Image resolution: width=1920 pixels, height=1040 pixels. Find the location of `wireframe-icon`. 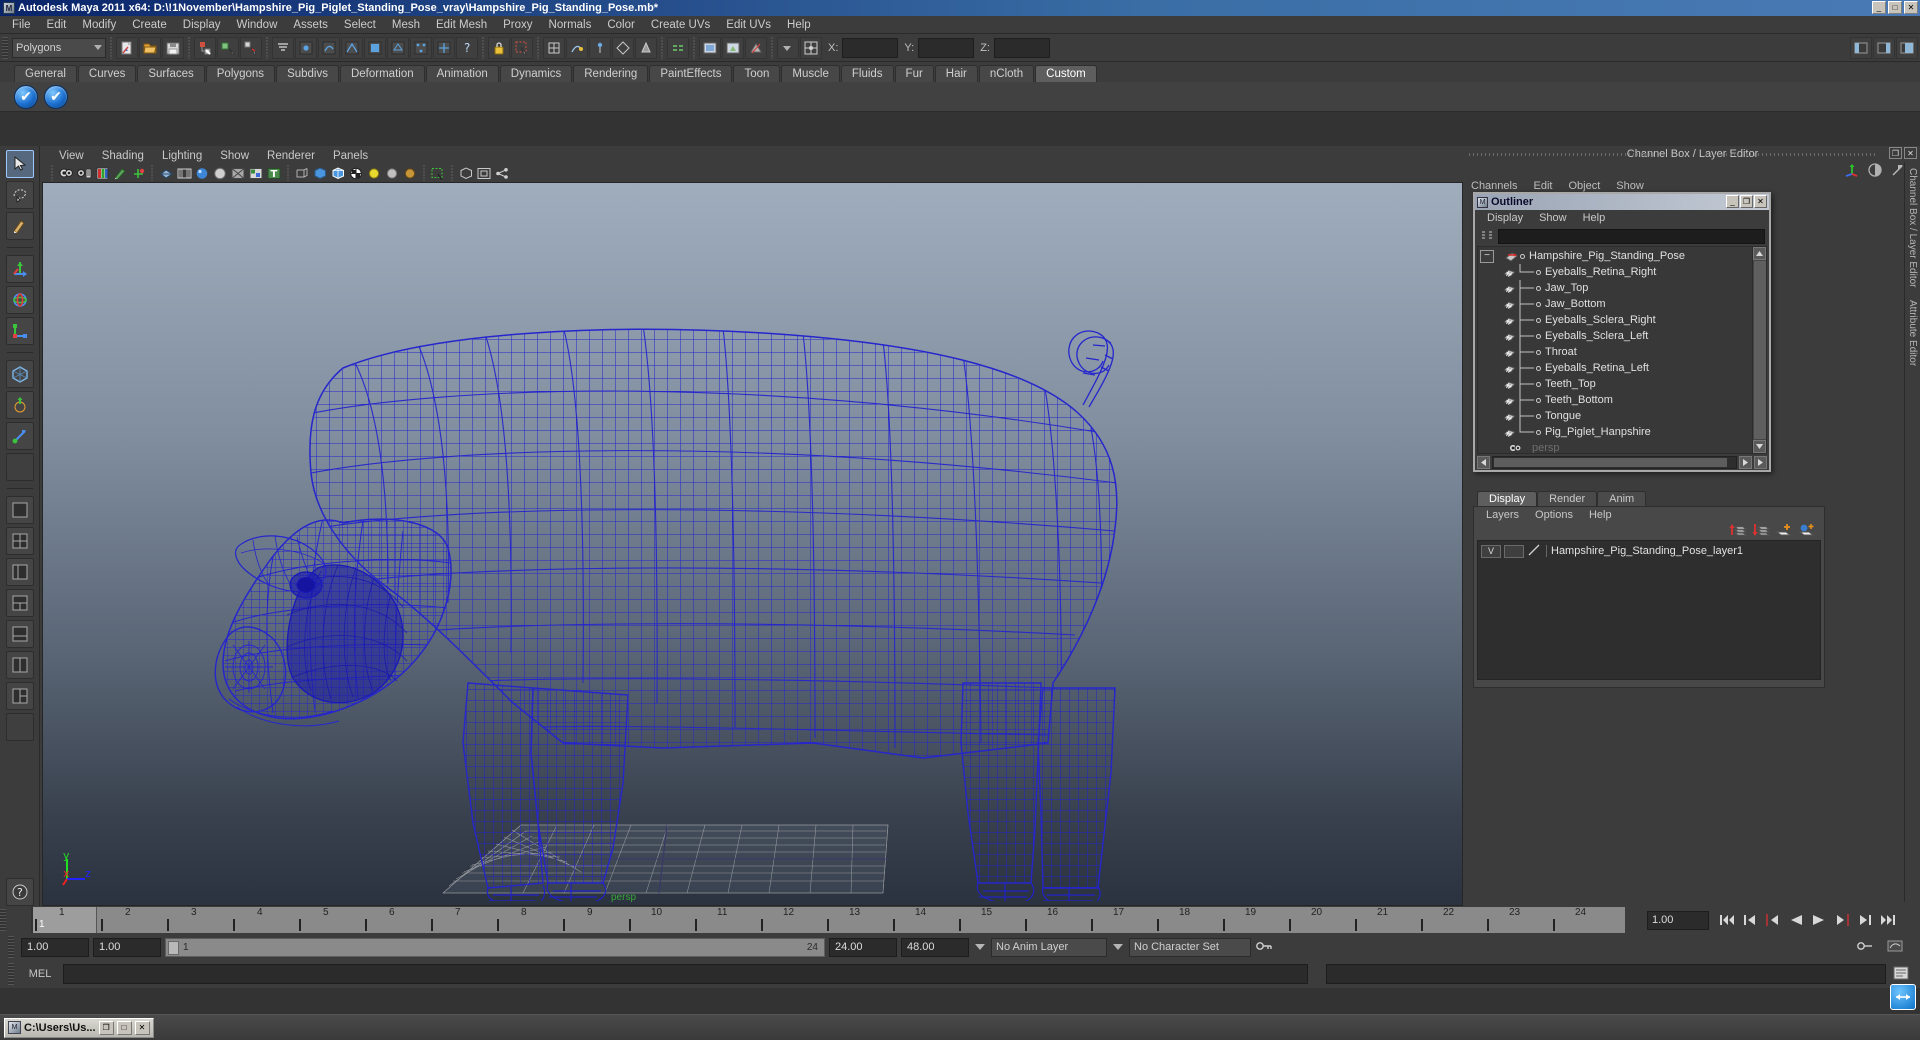

wireframe-icon is located at coordinates (166, 173).